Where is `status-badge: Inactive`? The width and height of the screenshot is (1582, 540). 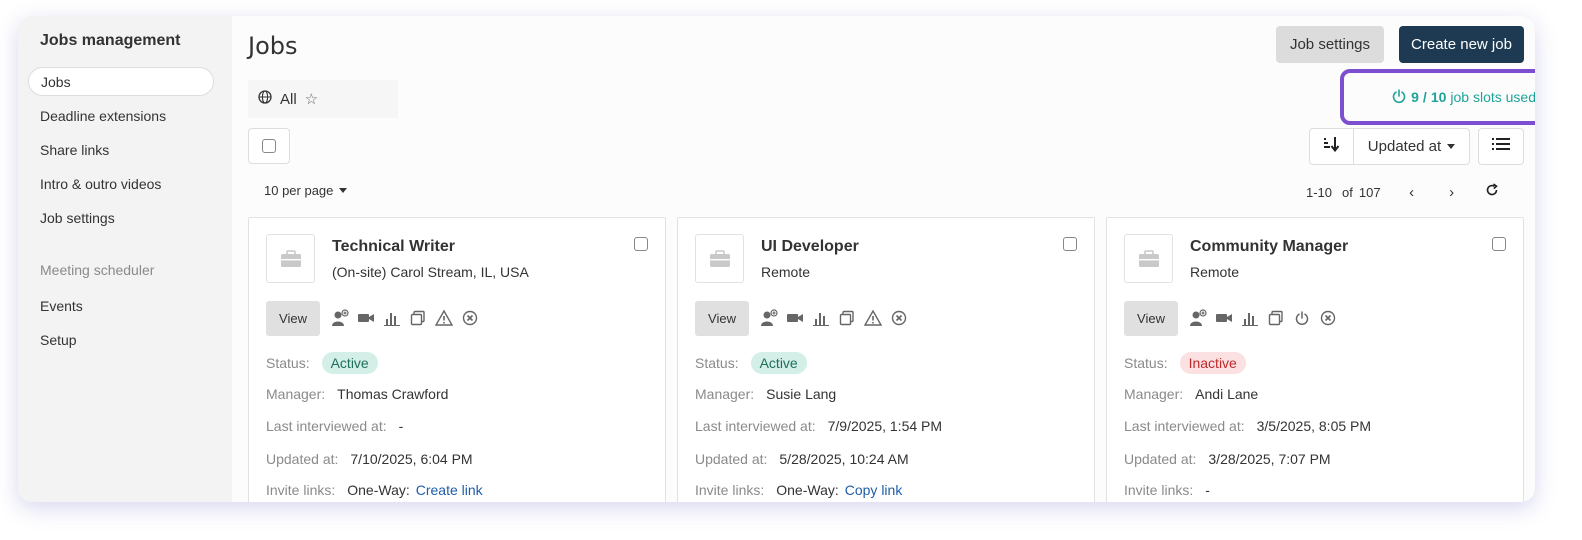
status-badge: Inactive is located at coordinates (1212, 363).